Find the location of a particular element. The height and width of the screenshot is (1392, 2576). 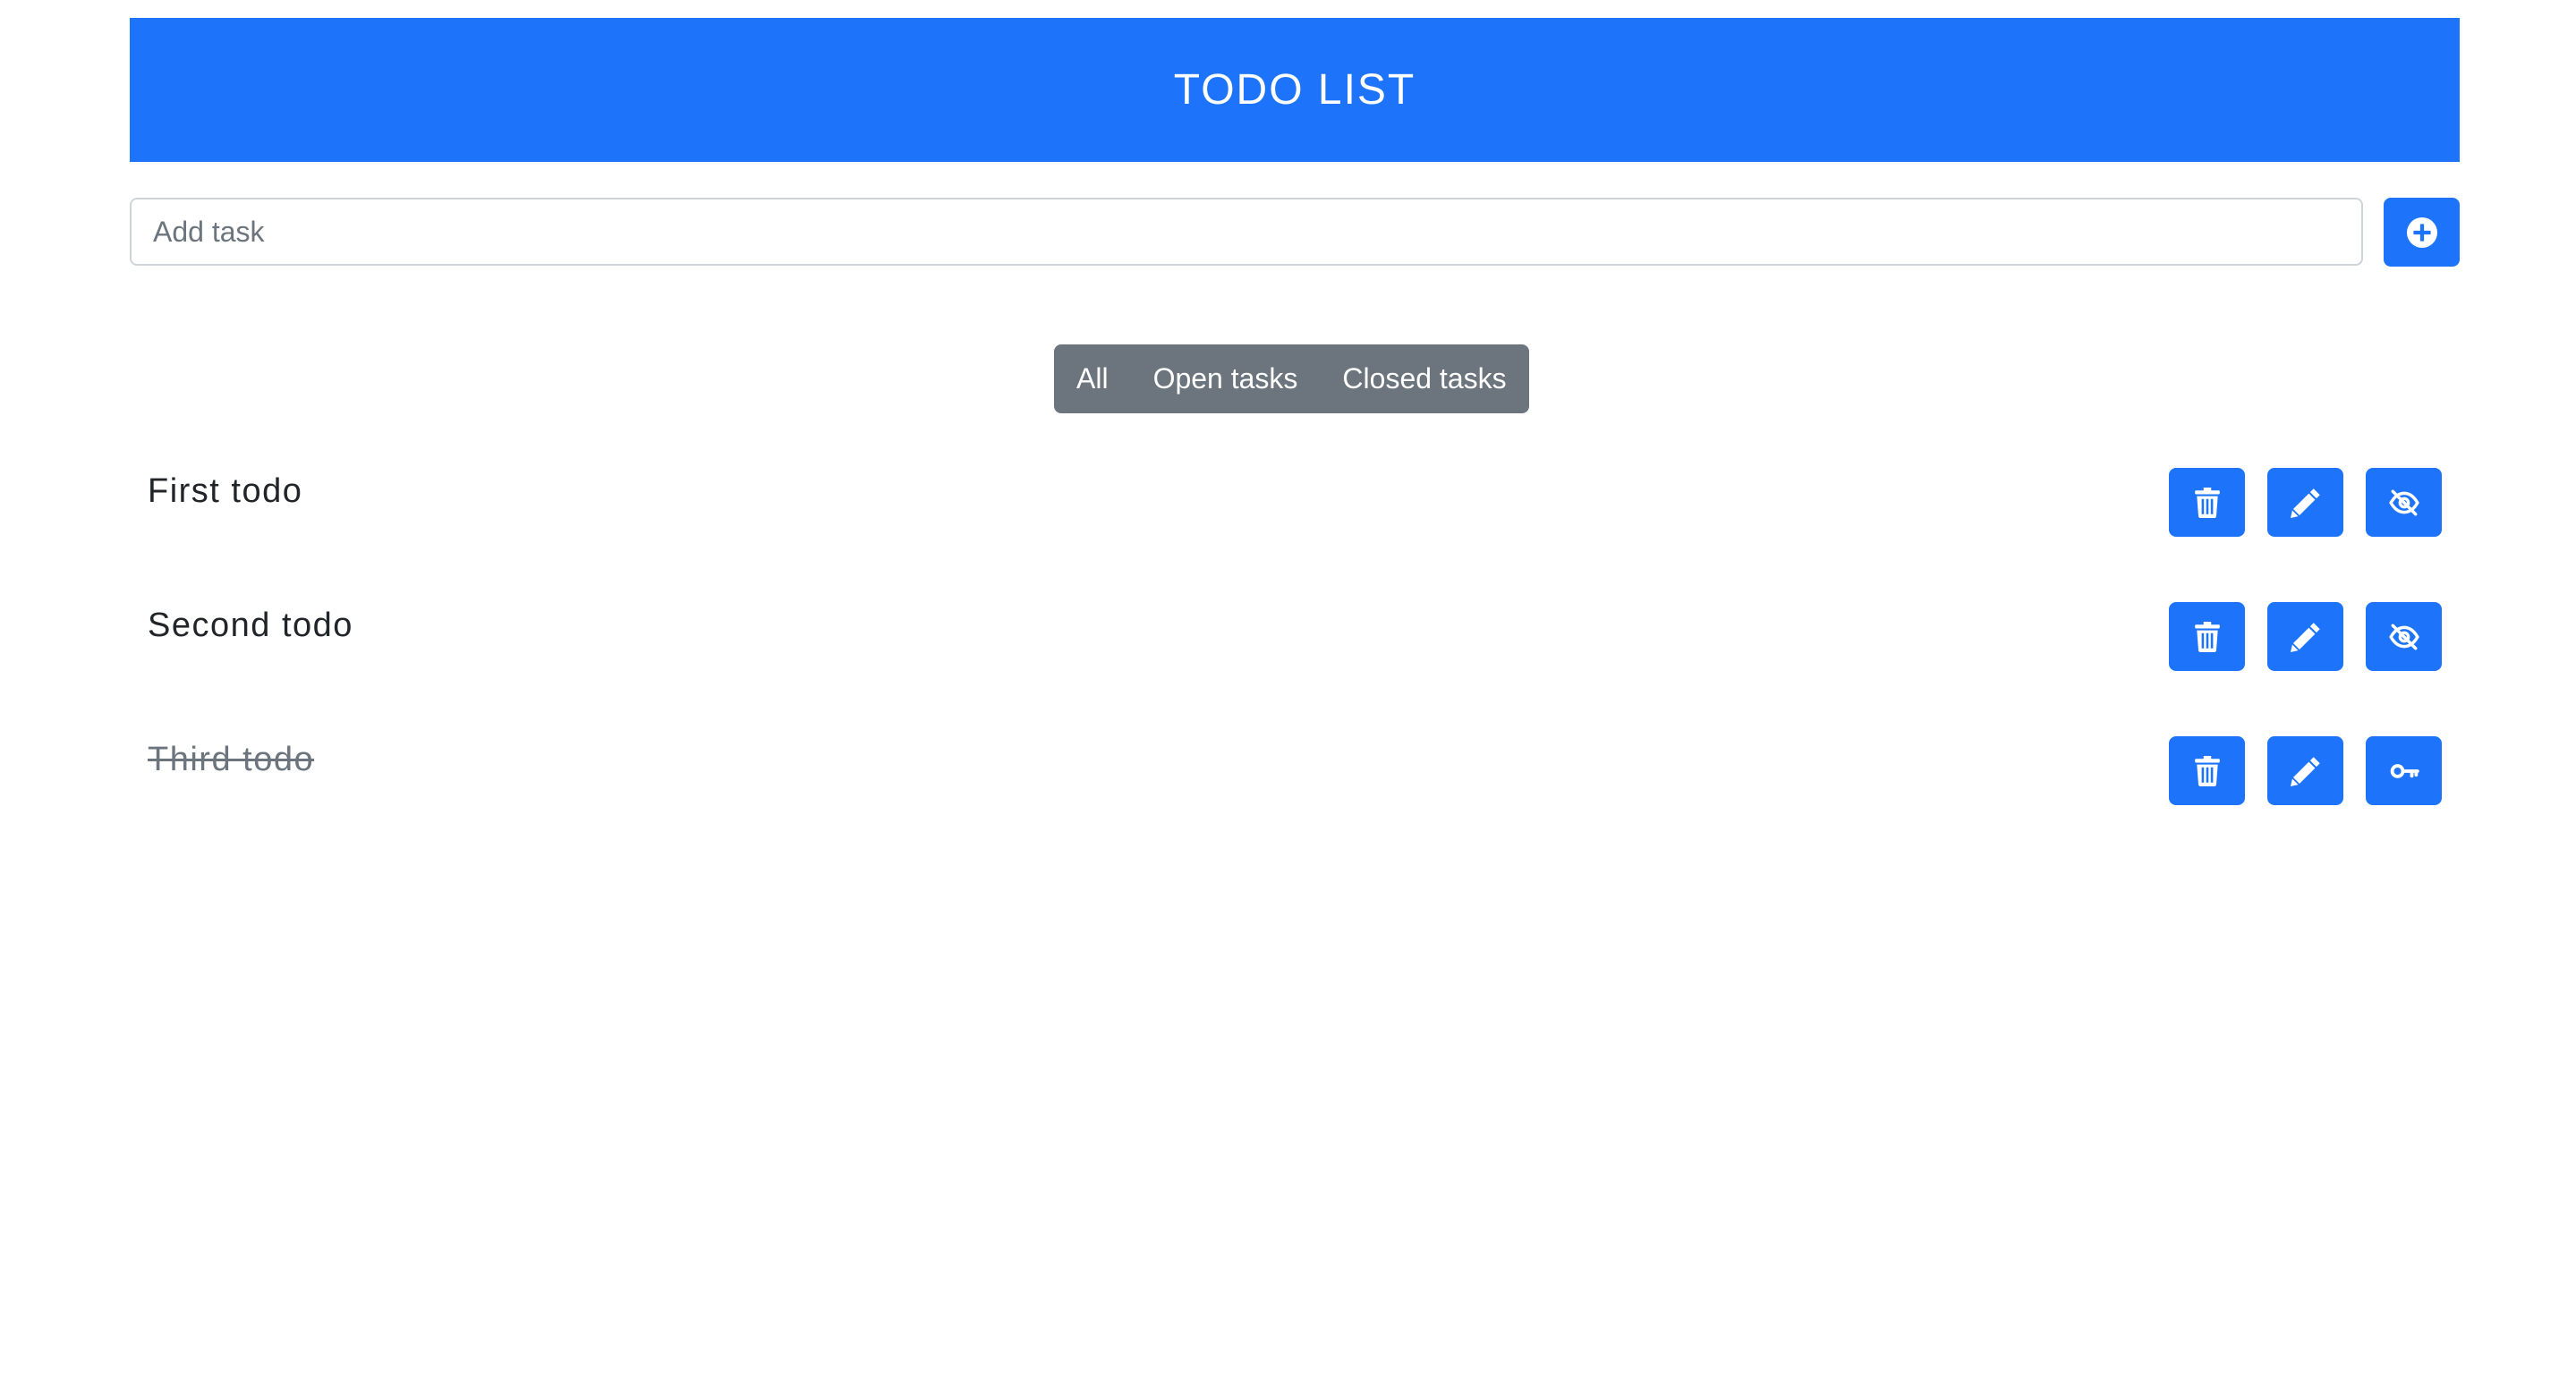

key-icon is located at coordinates (2404, 771).